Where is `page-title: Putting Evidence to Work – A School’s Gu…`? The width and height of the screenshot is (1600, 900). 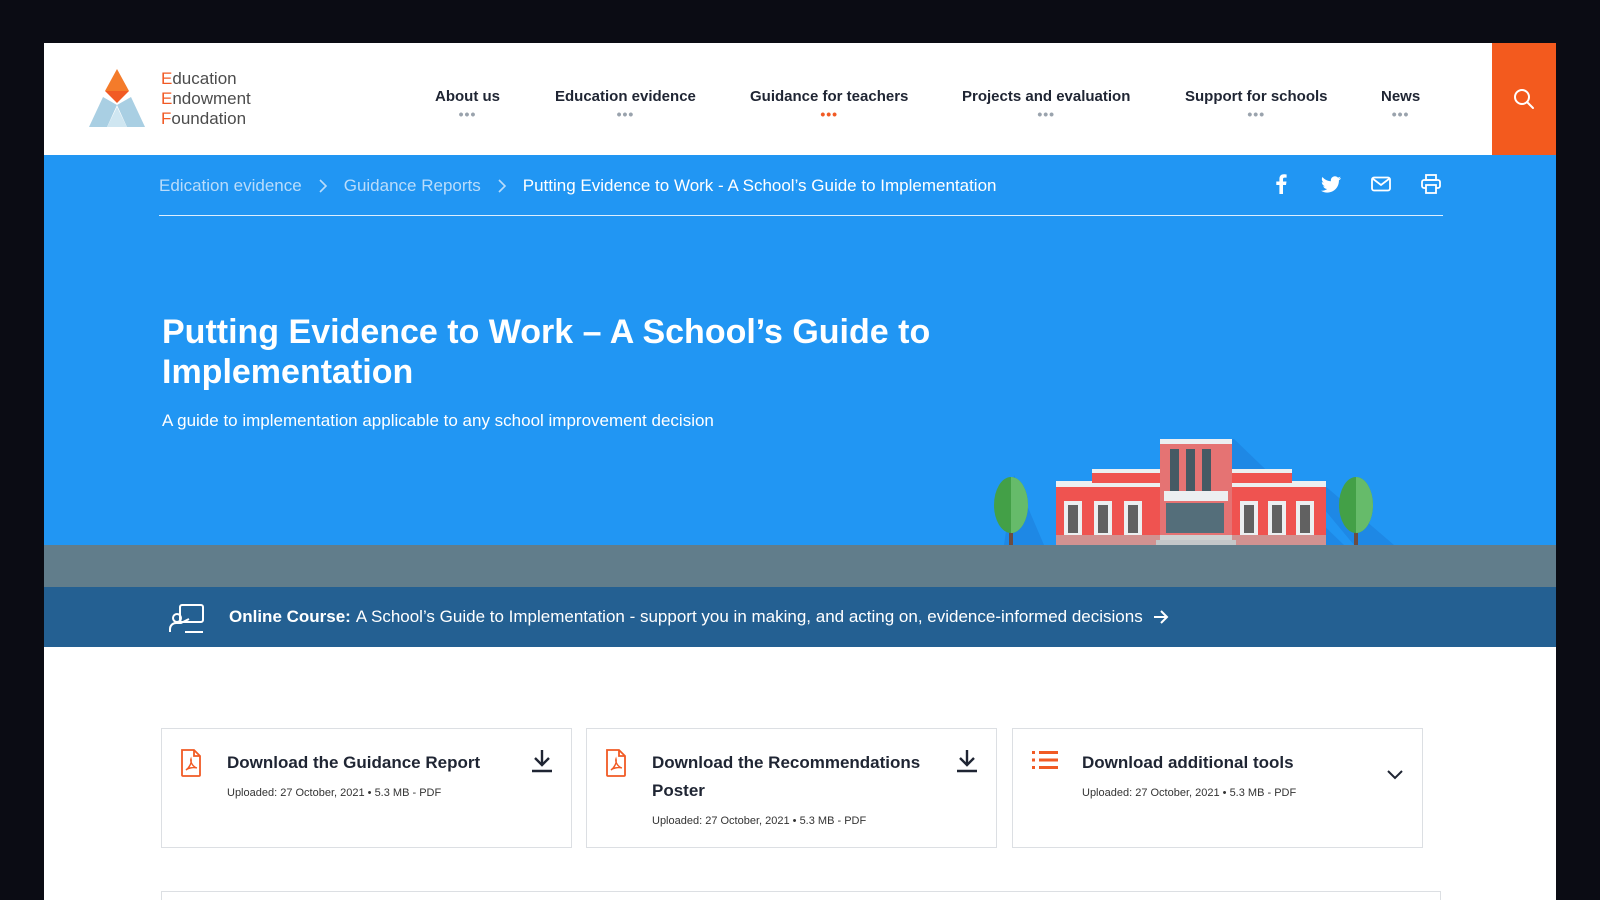
page-title: Putting Evidence to Work – A School’s Gu… is located at coordinates (546, 352).